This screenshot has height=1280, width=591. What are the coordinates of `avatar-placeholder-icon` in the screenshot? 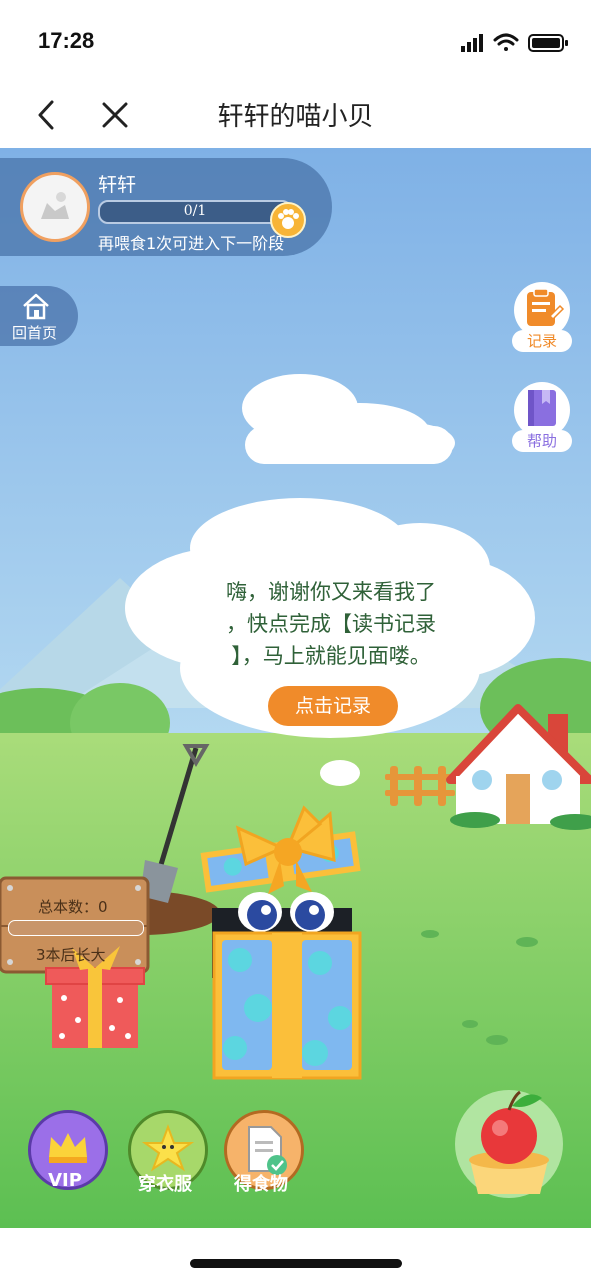 It's located at (55, 205).